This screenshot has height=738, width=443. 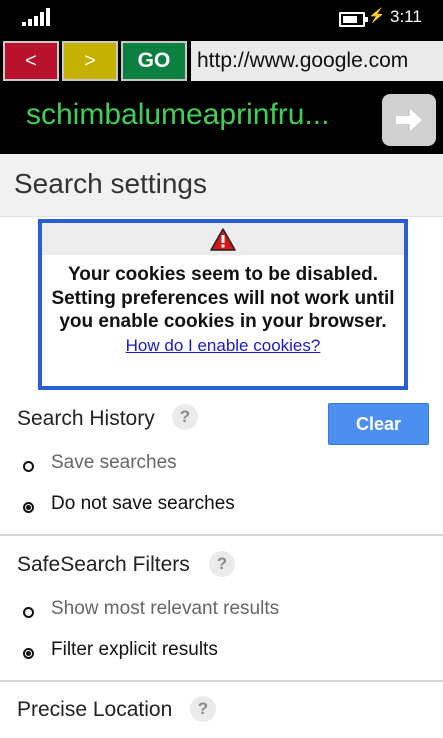 What do you see at coordinates (223, 346) in the screenshot?
I see `enable-cookies-link: How do I enable cookies?` at bounding box center [223, 346].